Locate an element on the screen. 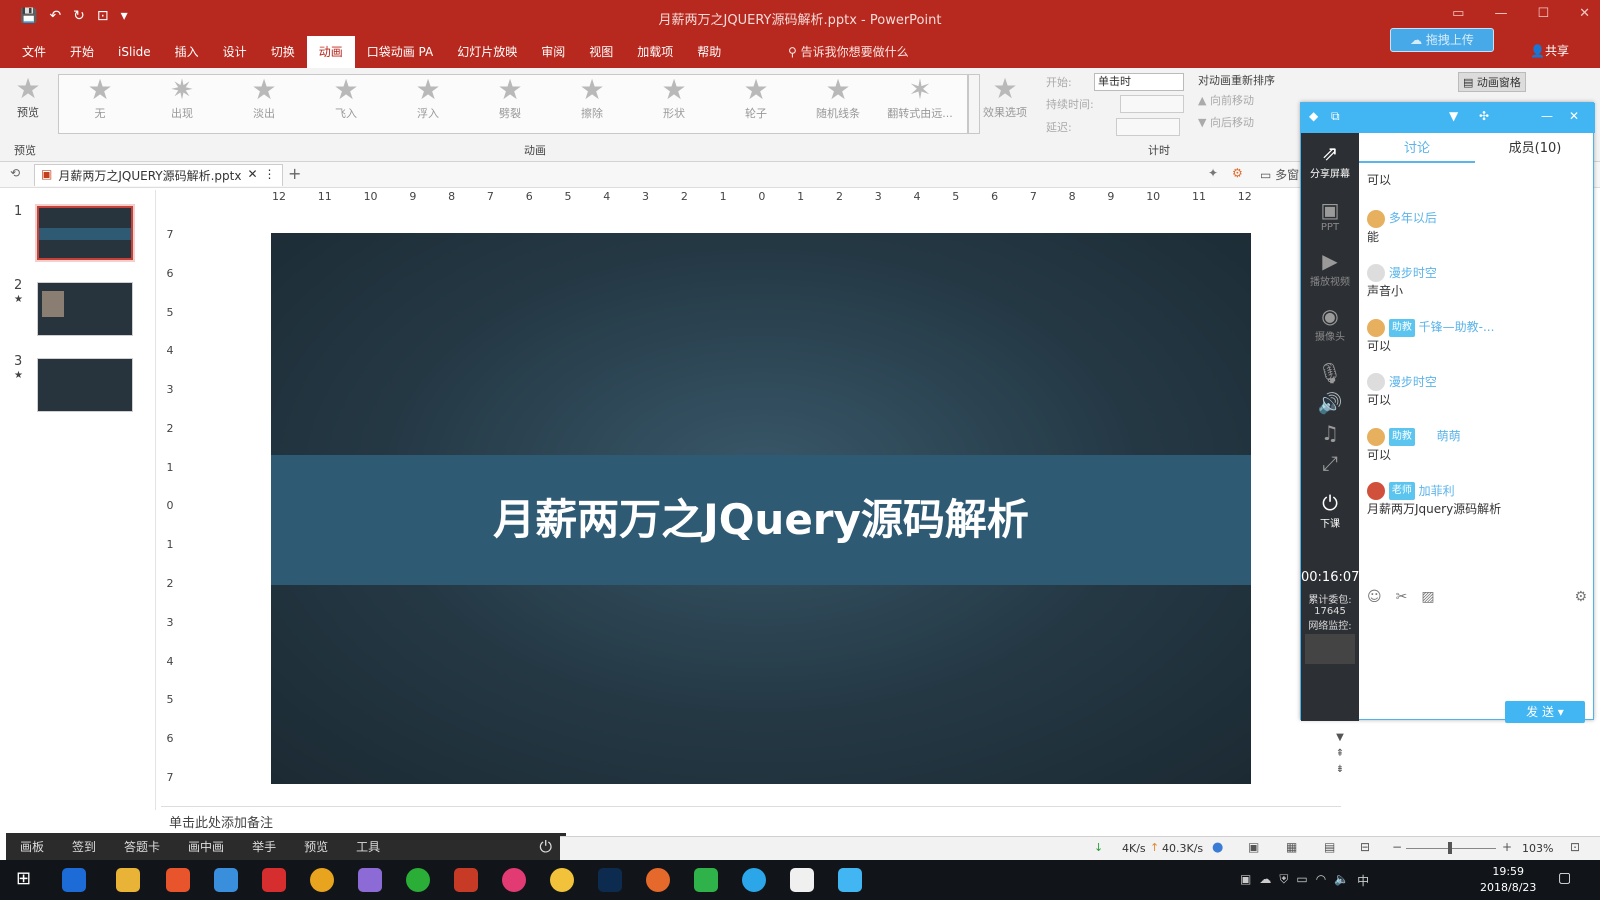  pin-icon: ✦ is located at coordinates (1213, 173).